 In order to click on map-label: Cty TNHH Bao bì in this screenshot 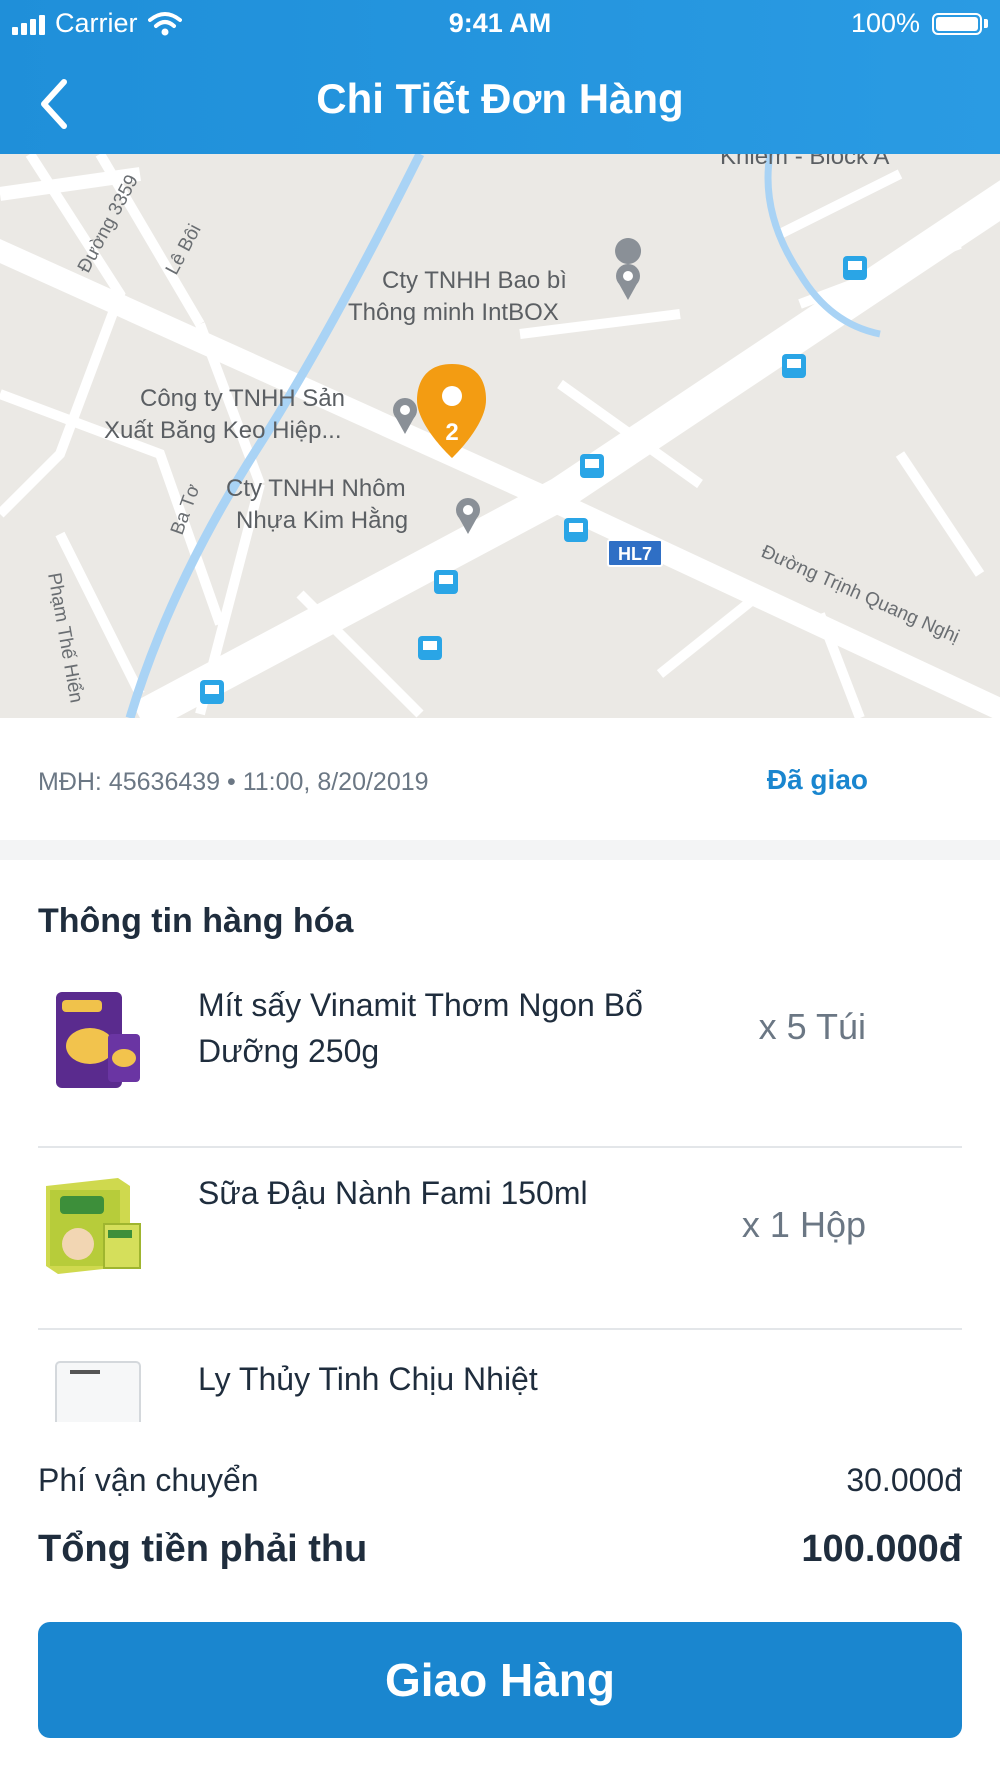, I will do `click(474, 280)`.